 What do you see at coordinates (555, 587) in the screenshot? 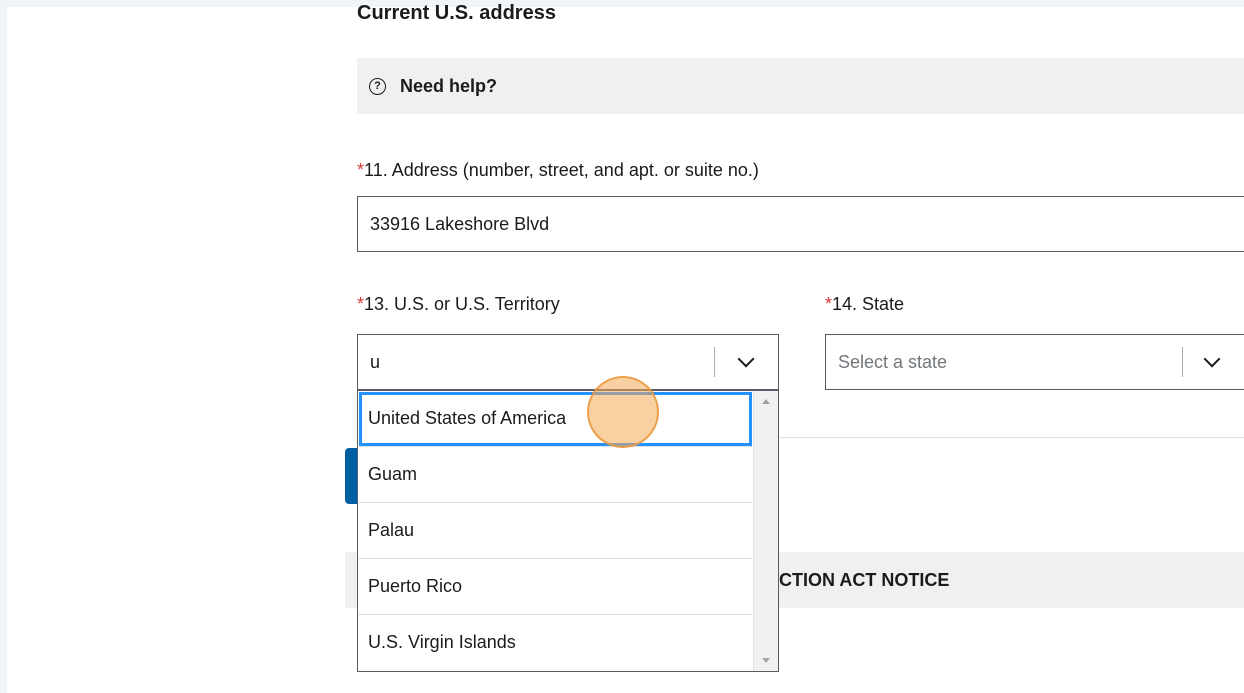
I see `option-puerto-rico: Puerto Rico` at bounding box center [555, 587].